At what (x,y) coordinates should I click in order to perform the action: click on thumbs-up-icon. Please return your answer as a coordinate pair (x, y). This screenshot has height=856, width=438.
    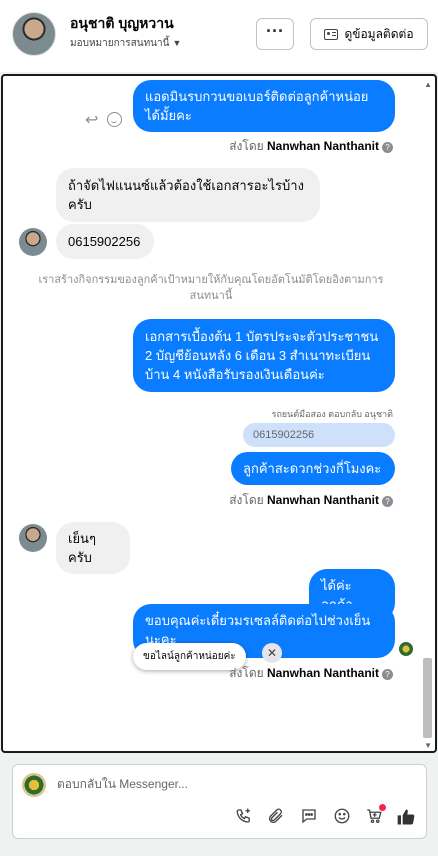
    Looking at the image, I should click on (406, 818).